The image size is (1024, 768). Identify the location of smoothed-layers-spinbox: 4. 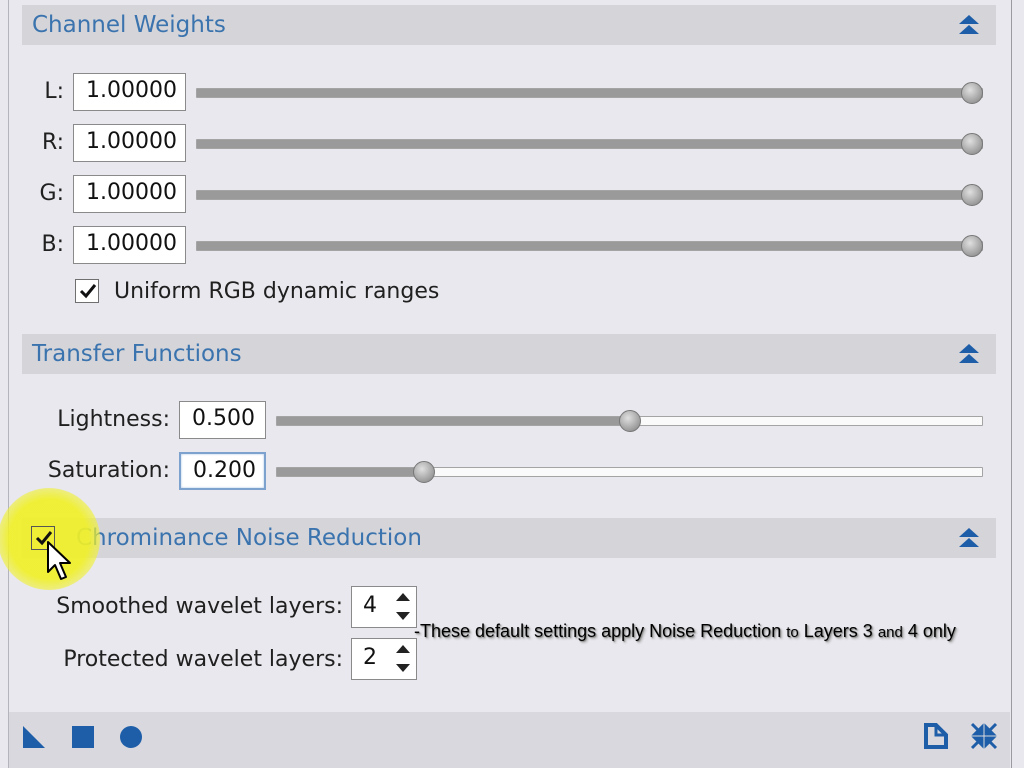
(384, 607).